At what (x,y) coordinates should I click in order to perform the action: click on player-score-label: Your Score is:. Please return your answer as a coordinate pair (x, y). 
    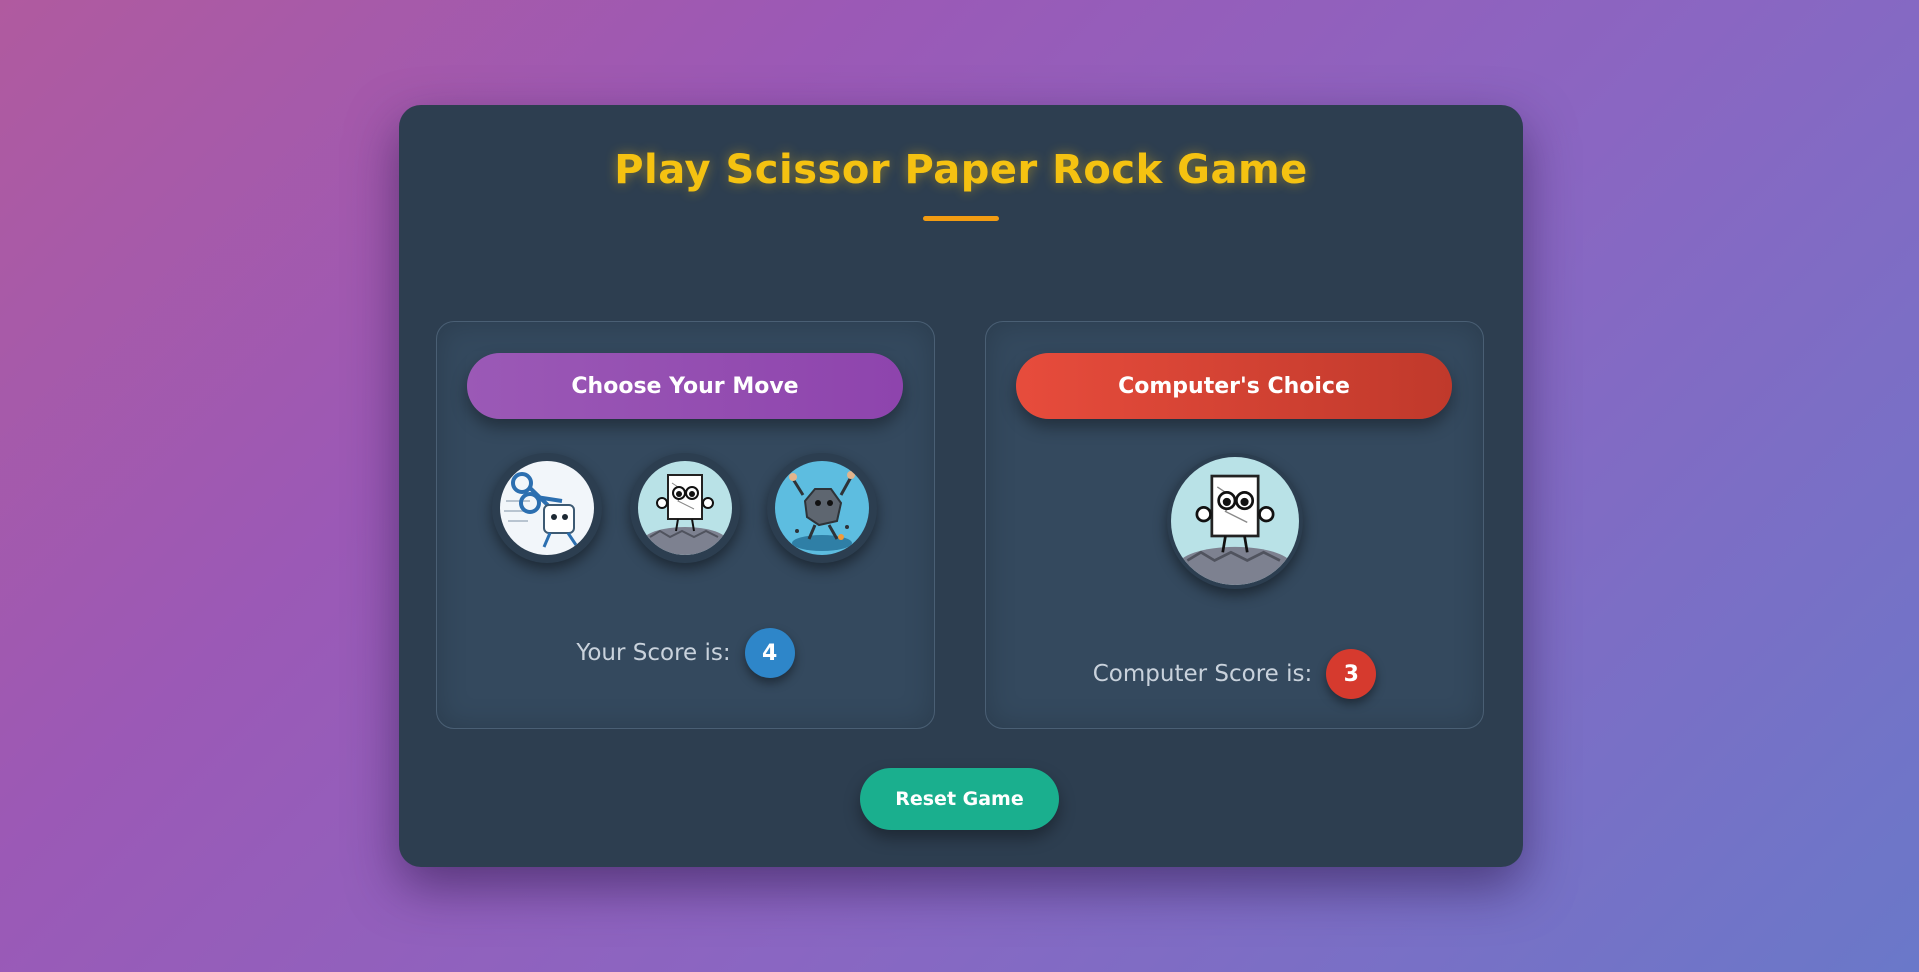
    Looking at the image, I should click on (653, 653).